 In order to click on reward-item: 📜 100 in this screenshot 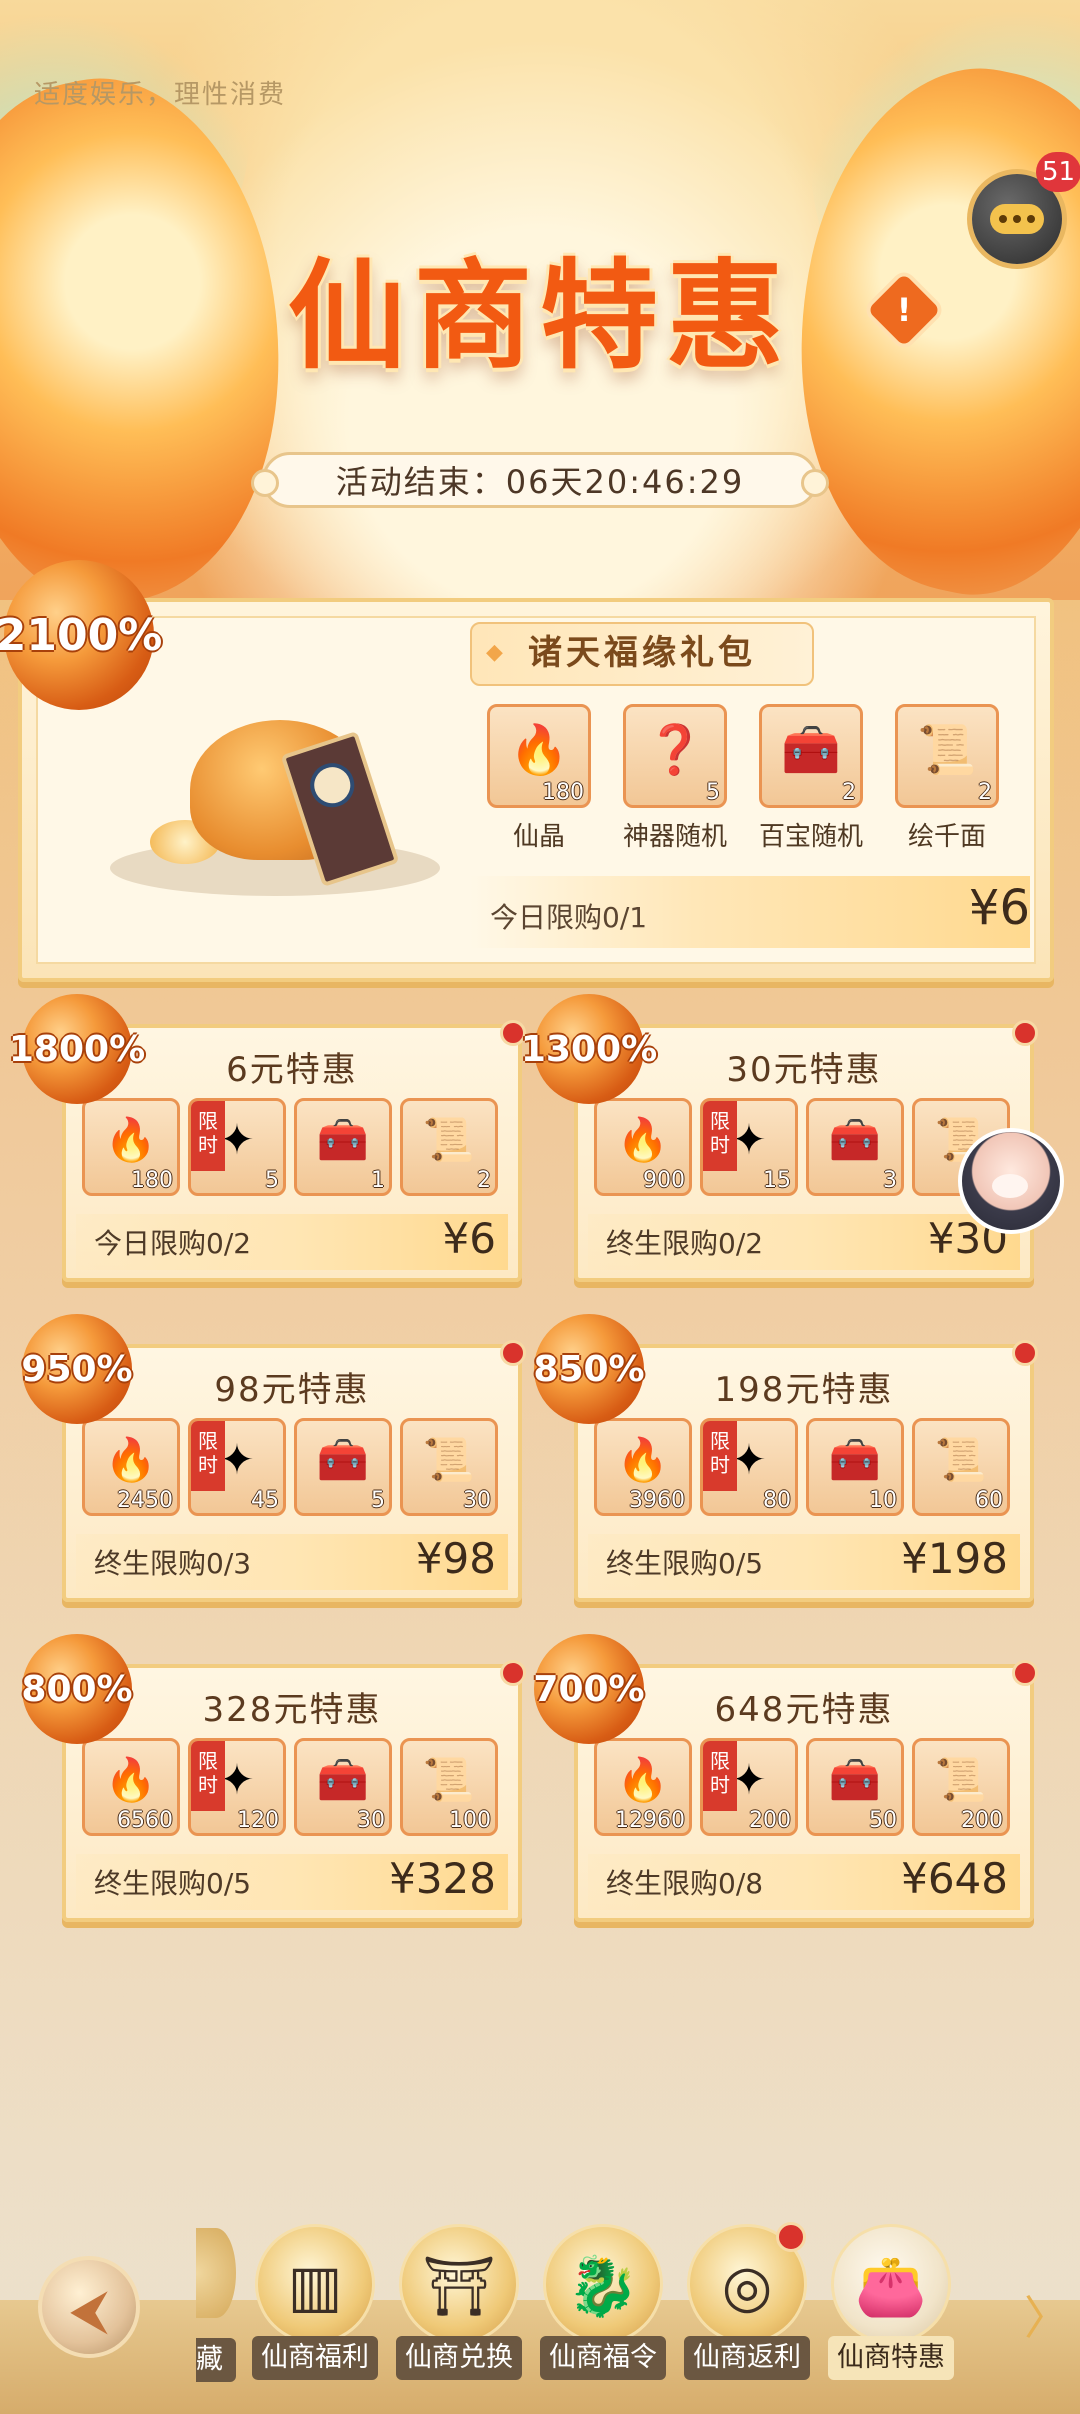, I will do `click(449, 1787)`.